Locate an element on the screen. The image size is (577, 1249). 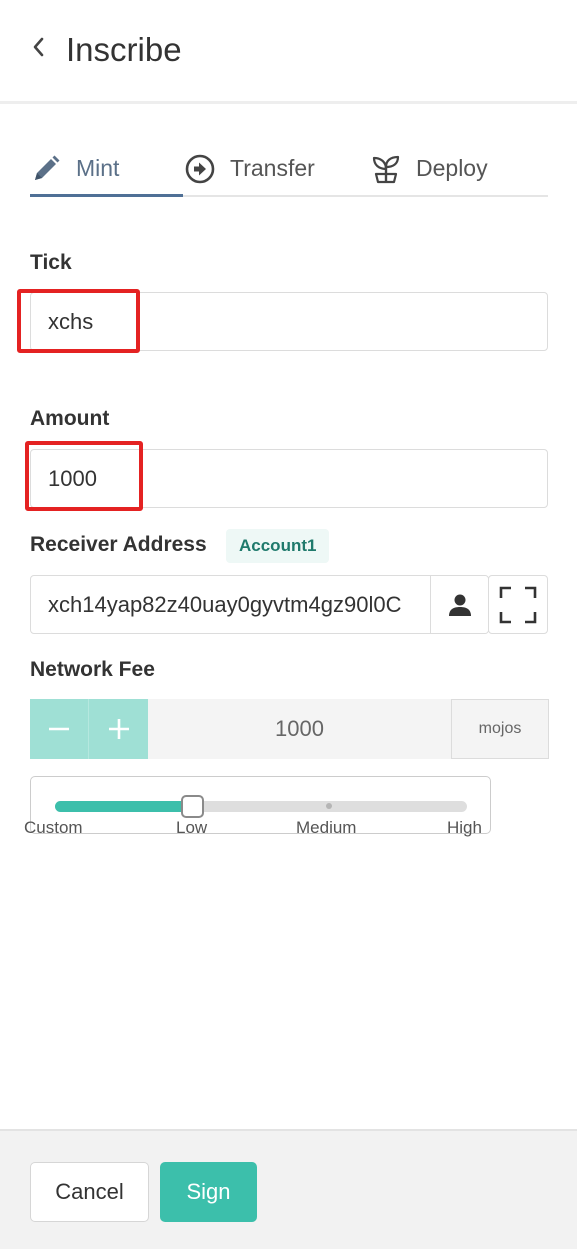
footer: Cancel Sign is located at coordinates (288, 1189).